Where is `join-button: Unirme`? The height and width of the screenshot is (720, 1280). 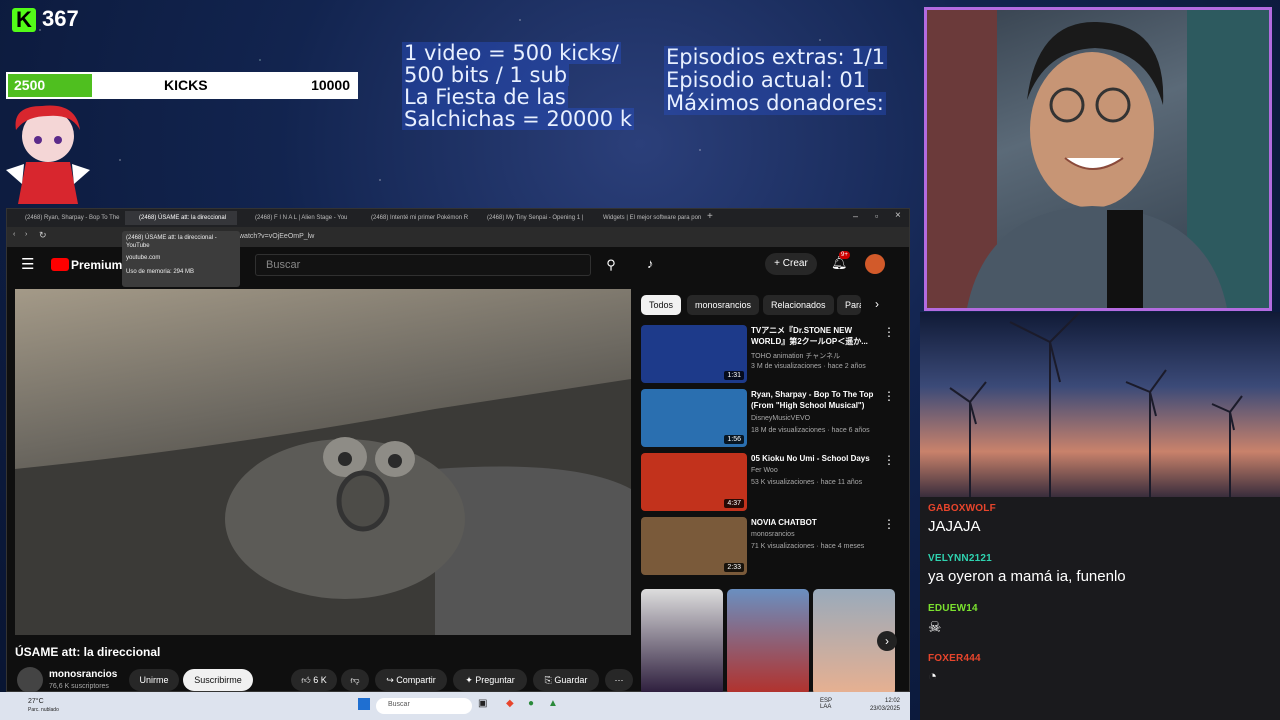
join-button: Unirme is located at coordinates (154, 680).